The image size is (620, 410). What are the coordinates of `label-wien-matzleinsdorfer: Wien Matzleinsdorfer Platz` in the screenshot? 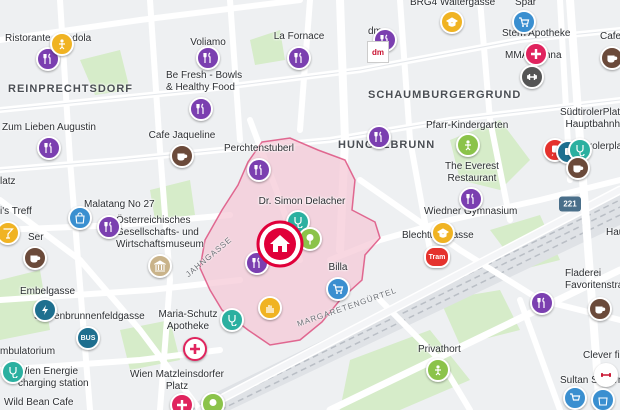 It's located at (177, 380).